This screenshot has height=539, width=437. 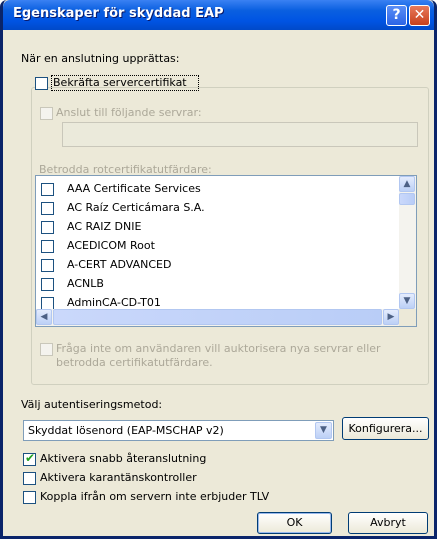 I want to click on auth-method-value: Skyddat lösenord (EAP-MSCHAP v2), so click(x=126, y=430).